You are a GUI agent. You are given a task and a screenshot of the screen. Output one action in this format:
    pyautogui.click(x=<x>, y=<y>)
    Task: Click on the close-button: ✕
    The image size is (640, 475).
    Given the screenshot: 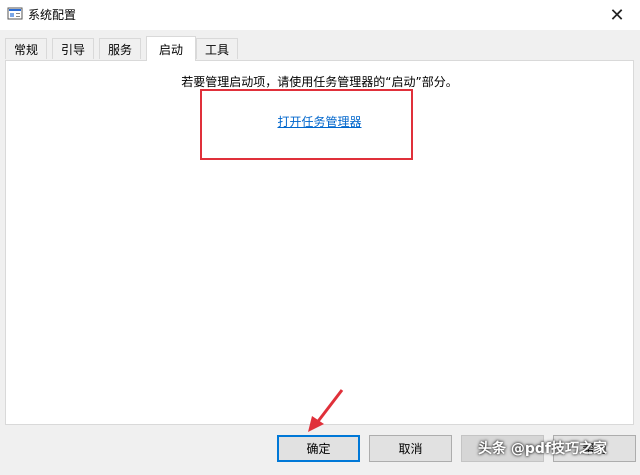 What is the action you would take?
    pyautogui.click(x=617, y=15)
    